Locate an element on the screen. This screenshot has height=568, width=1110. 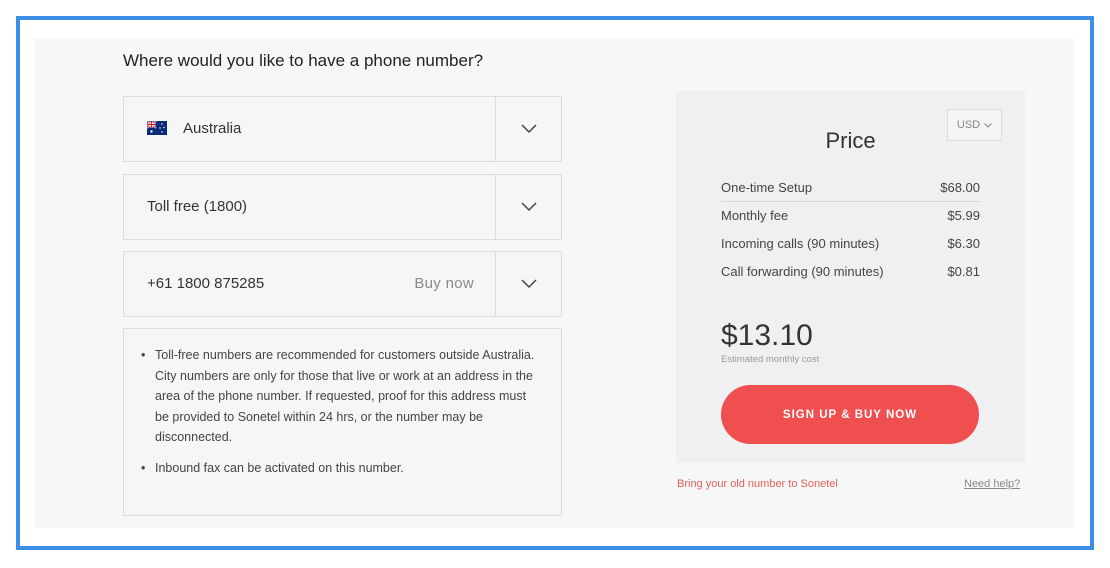
need-help-link: Need help? is located at coordinates (992, 484).